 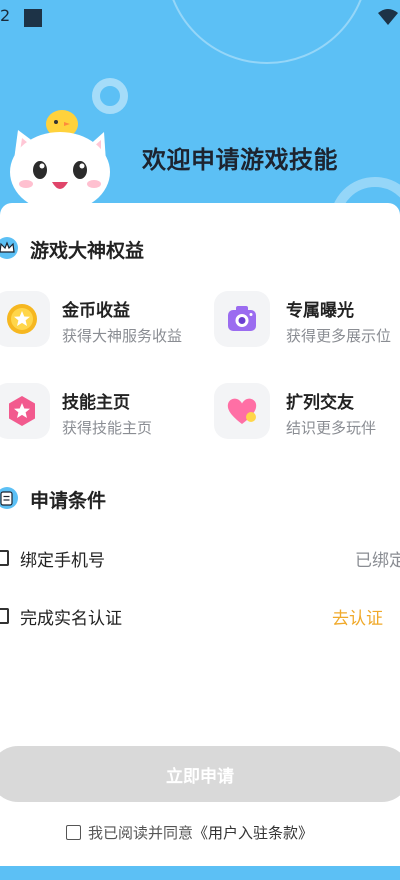 I want to click on terms-link: 《用户入驻条款》, so click(x=253, y=832).